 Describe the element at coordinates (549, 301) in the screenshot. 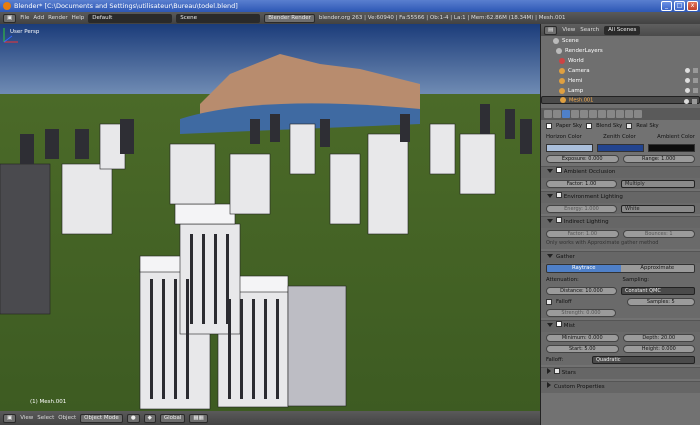

I see `falloff-checkbox` at that location.